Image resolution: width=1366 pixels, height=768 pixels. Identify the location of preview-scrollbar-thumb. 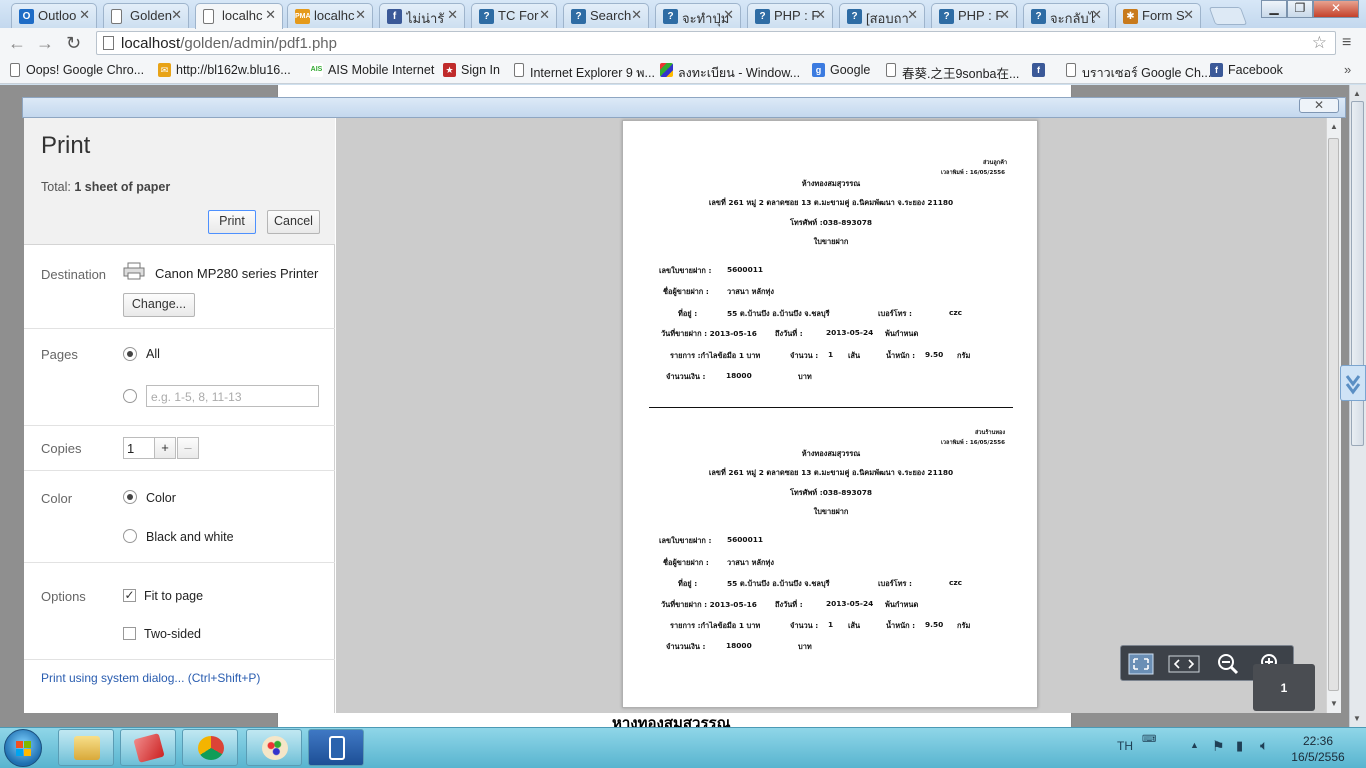
(1333, 414).